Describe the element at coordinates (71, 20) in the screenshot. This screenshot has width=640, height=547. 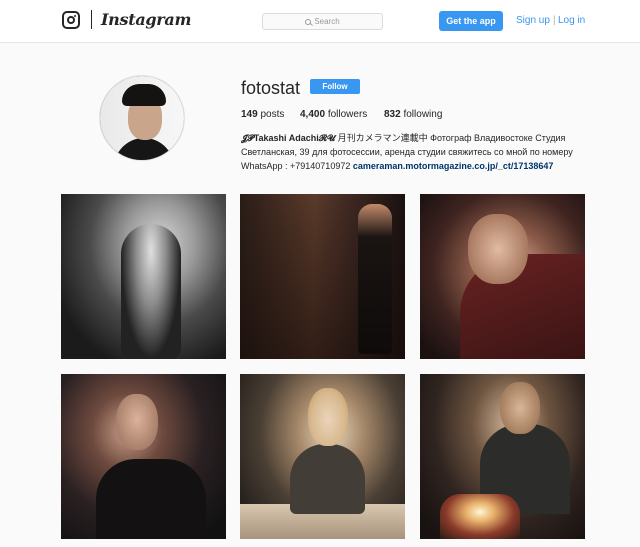
I see `instagram-camera-icon` at that location.